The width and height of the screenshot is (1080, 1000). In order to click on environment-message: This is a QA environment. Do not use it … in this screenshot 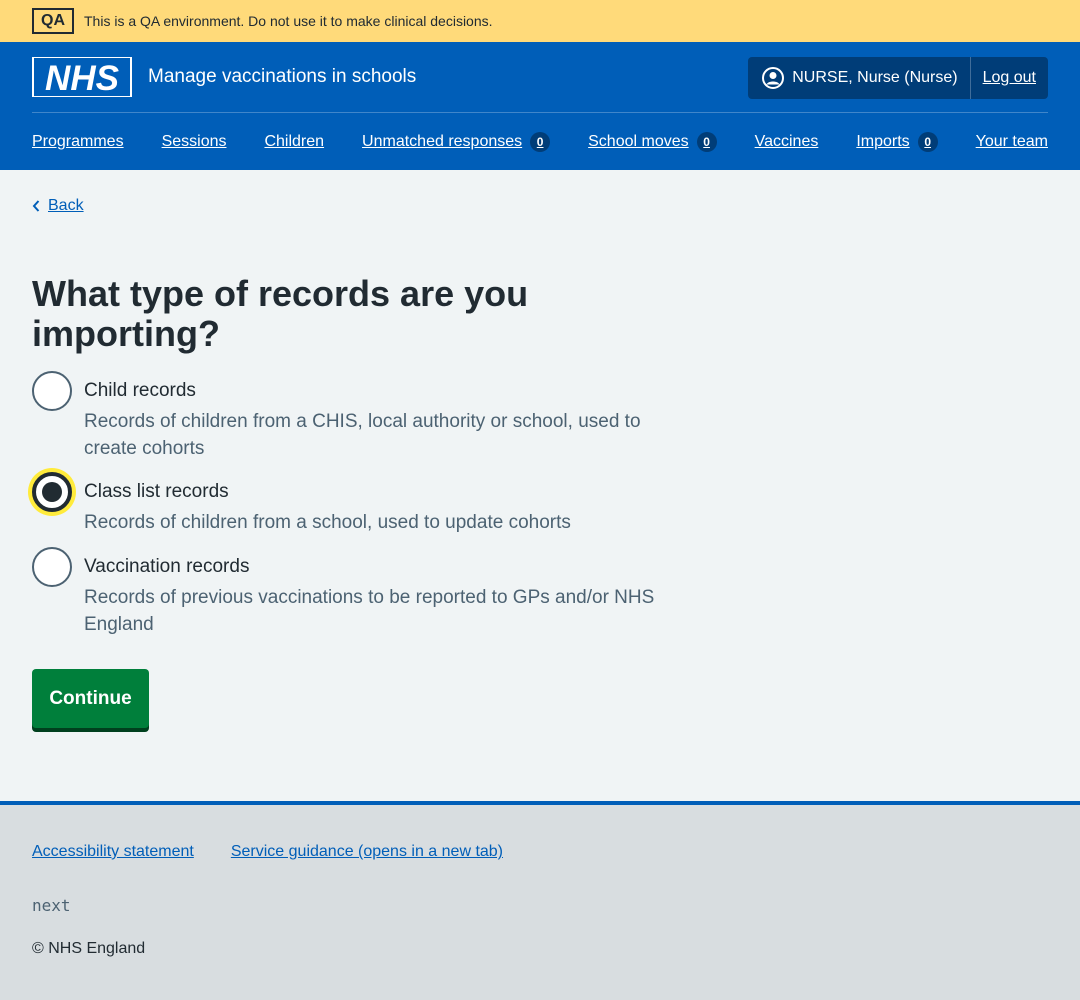, I will do `click(288, 21)`.